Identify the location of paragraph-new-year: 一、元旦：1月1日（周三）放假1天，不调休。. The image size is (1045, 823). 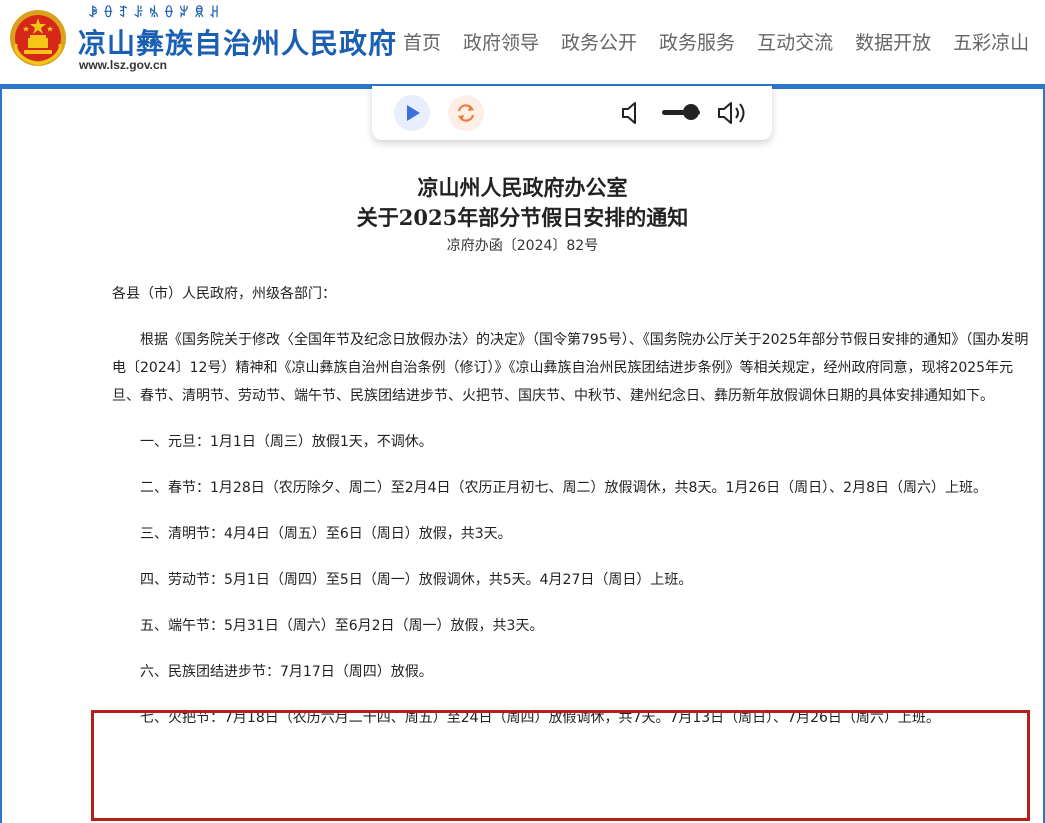
(286, 442).